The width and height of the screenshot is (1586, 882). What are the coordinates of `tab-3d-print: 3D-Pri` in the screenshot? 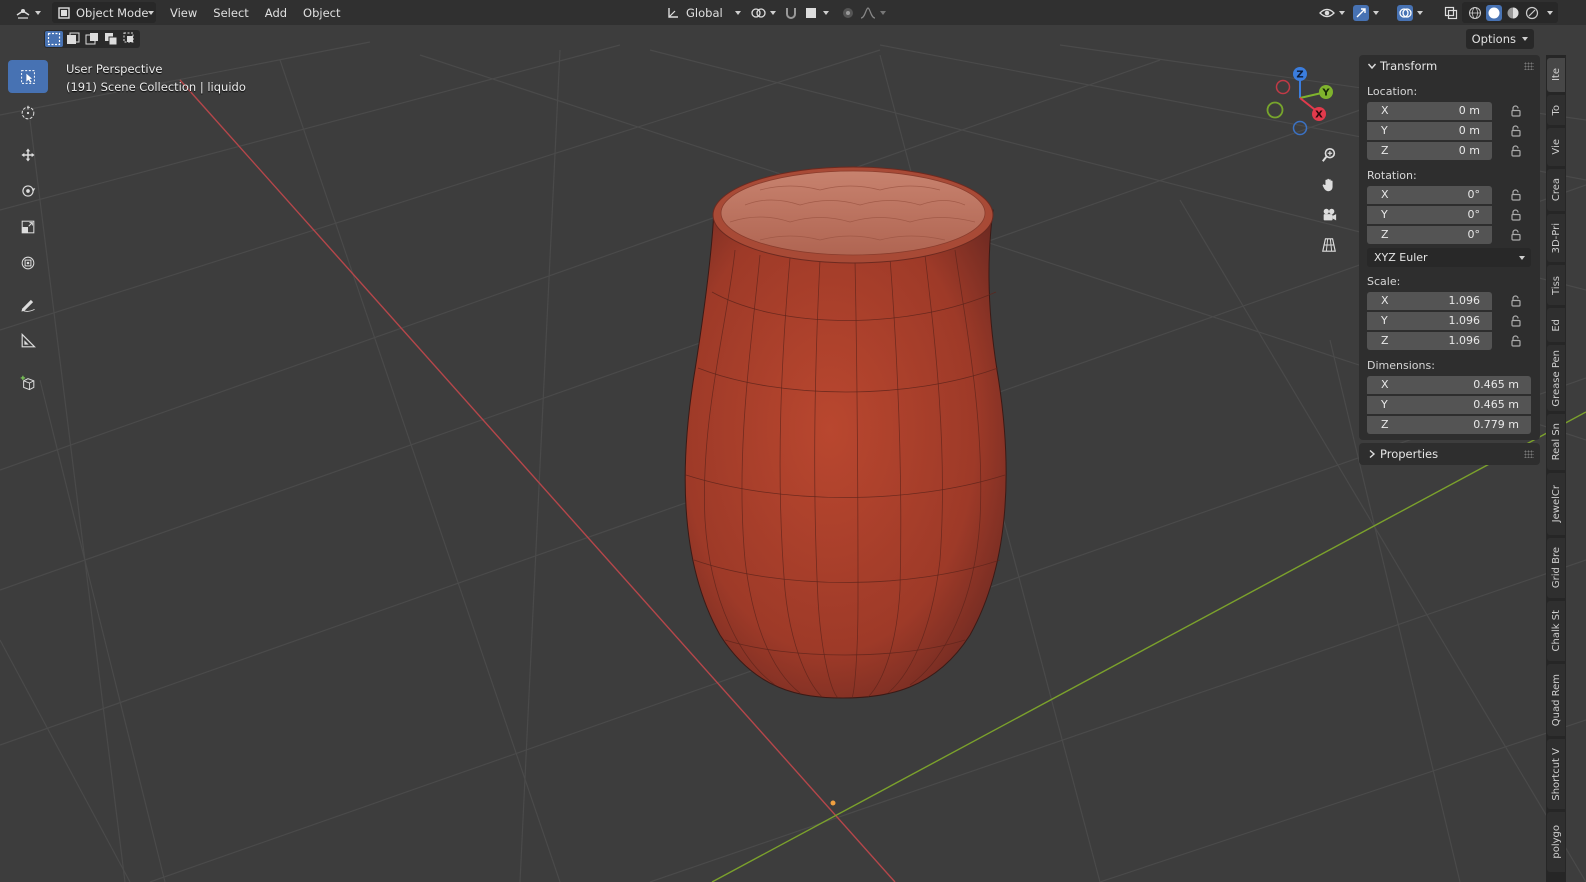 It's located at (1556, 238).